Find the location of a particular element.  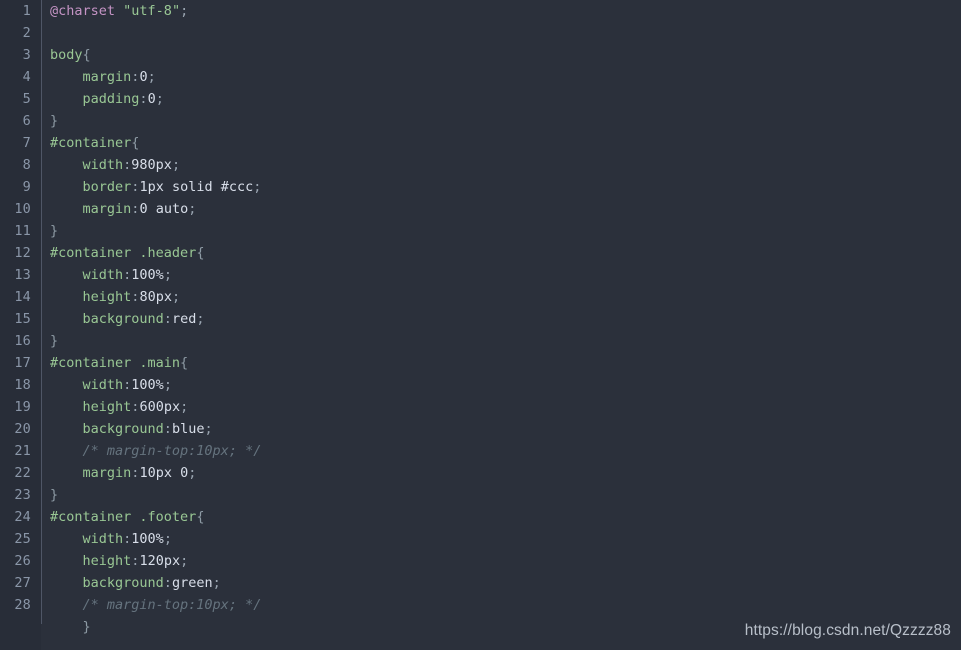

line-number: 16 is located at coordinates (22, 341).